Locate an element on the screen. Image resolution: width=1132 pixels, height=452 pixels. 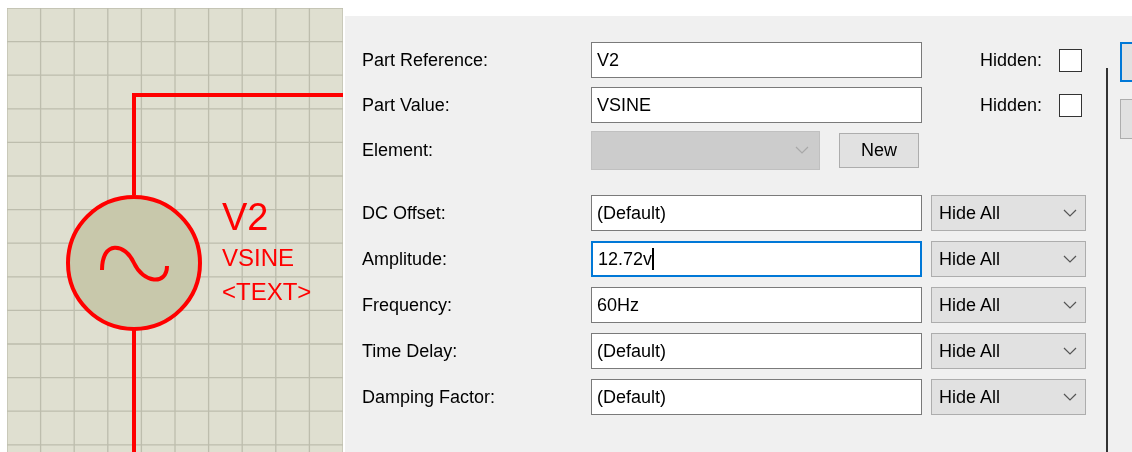
field-label: Frequency: is located at coordinates (408, 305).